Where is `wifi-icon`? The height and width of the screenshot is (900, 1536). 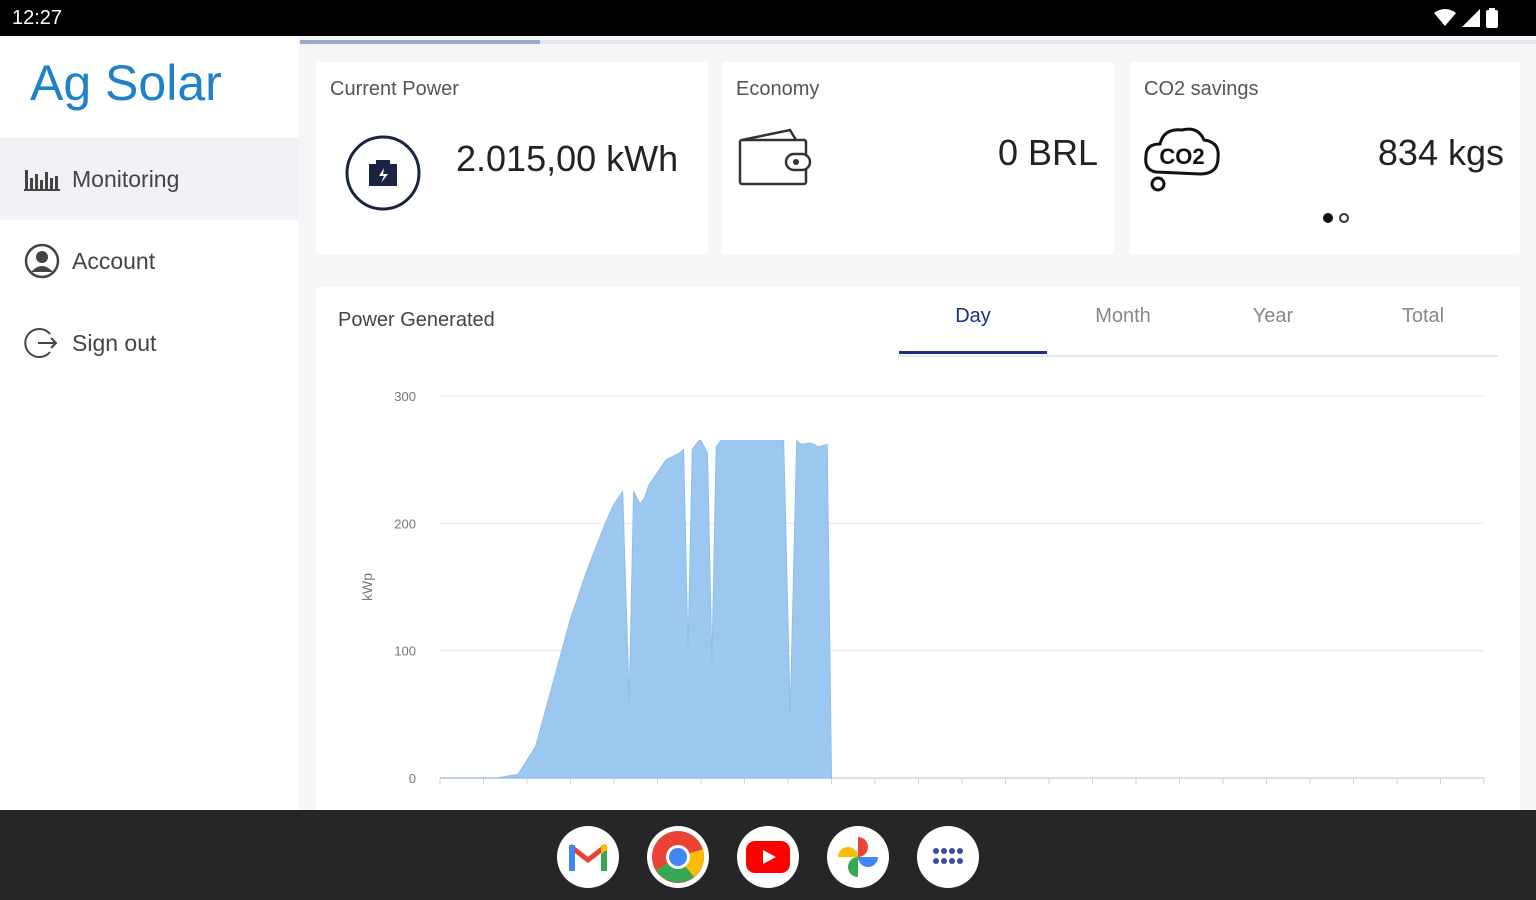 wifi-icon is located at coordinates (1445, 17).